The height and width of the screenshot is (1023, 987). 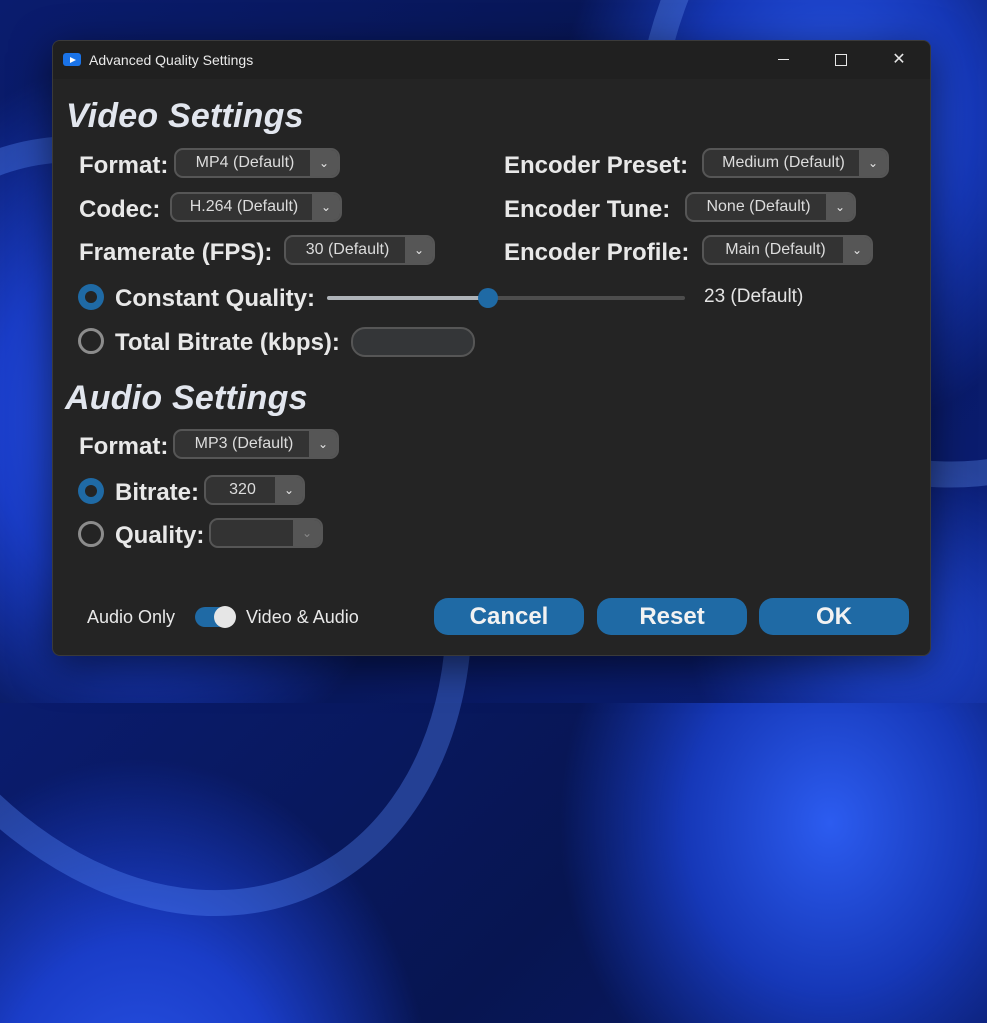 I want to click on encoder-preset-value: Medium (Default), so click(x=783, y=162).